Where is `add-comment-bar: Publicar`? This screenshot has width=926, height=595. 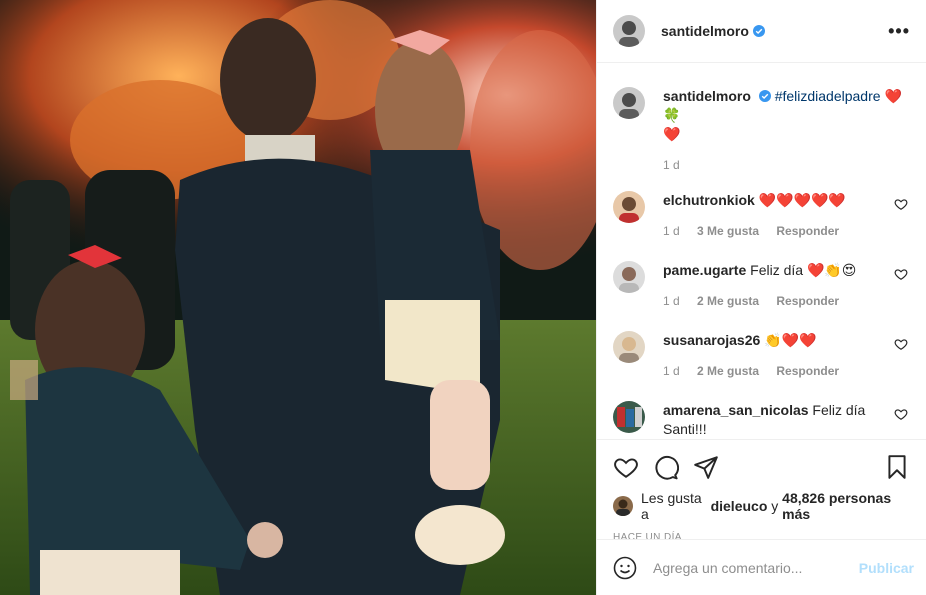 add-comment-bar: Publicar is located at coordinates (761, 567).